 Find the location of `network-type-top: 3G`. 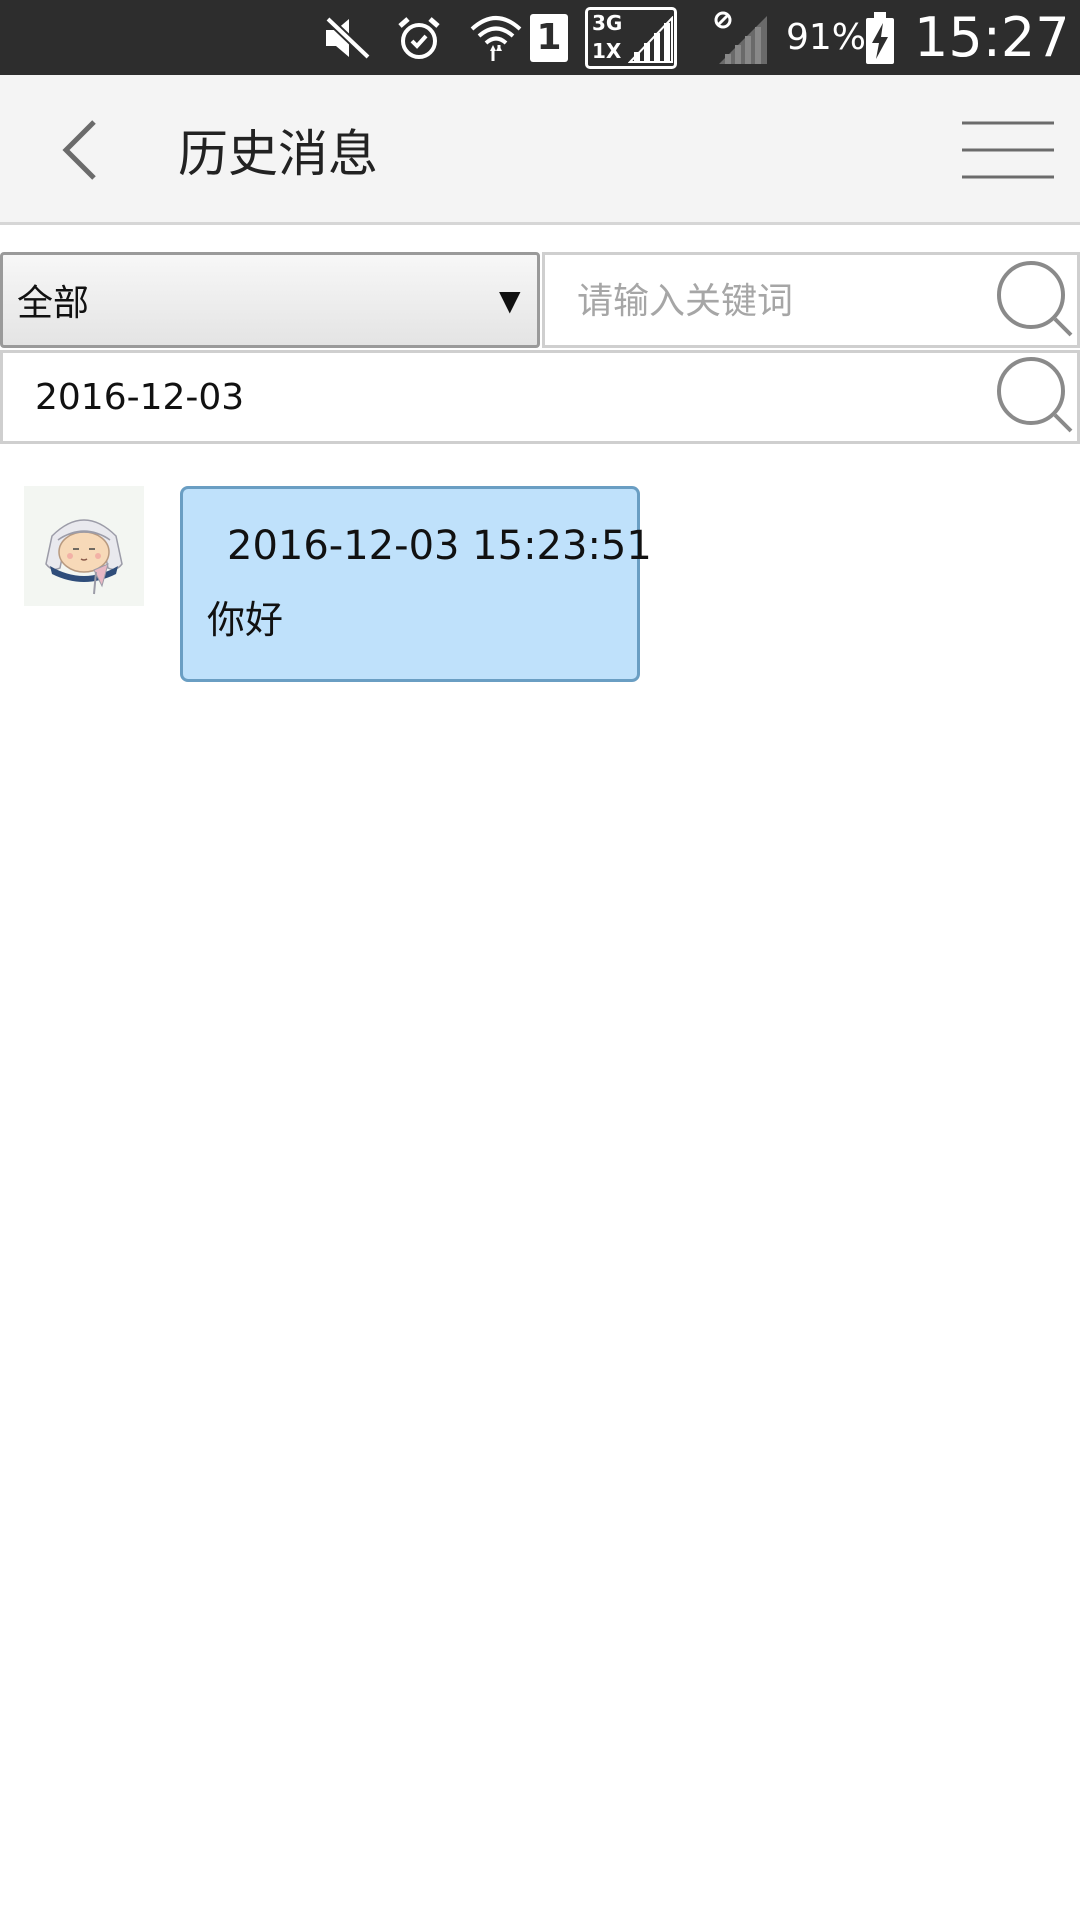

network-type-top: 3G is located at coordinates (607, 22).